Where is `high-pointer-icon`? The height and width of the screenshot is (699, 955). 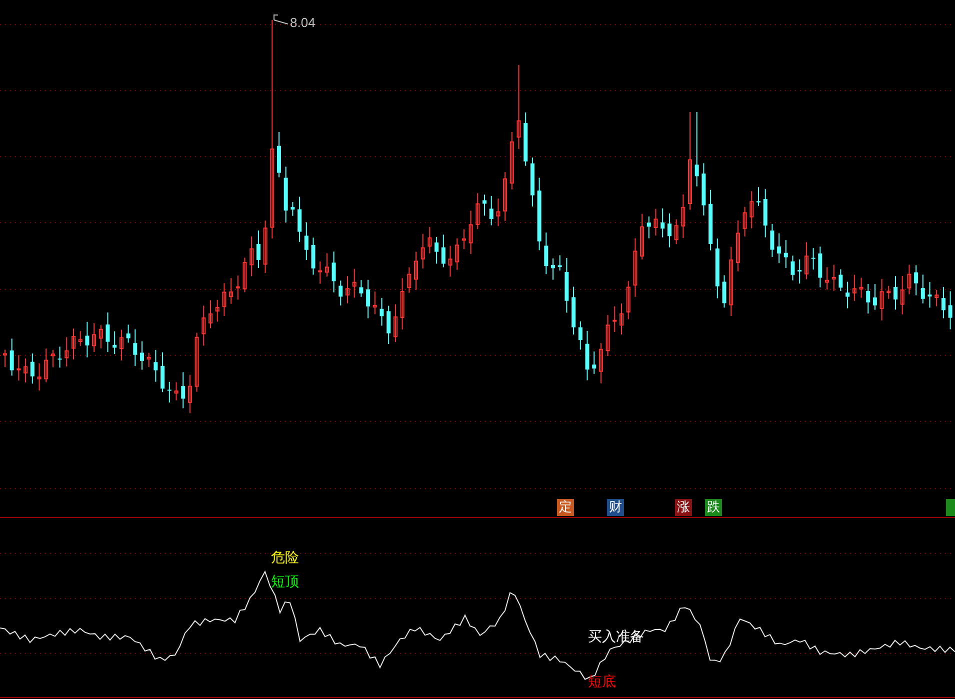
high-pointer-icon is located at coordinates (281, 19).